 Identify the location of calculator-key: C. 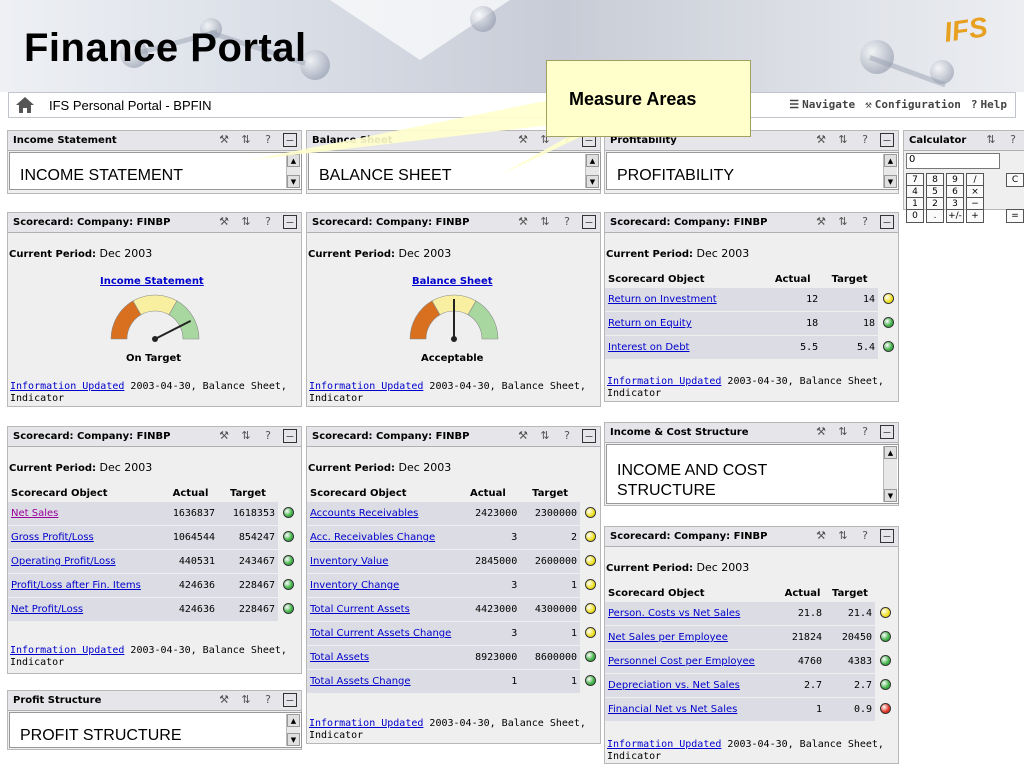
(1015, 180).